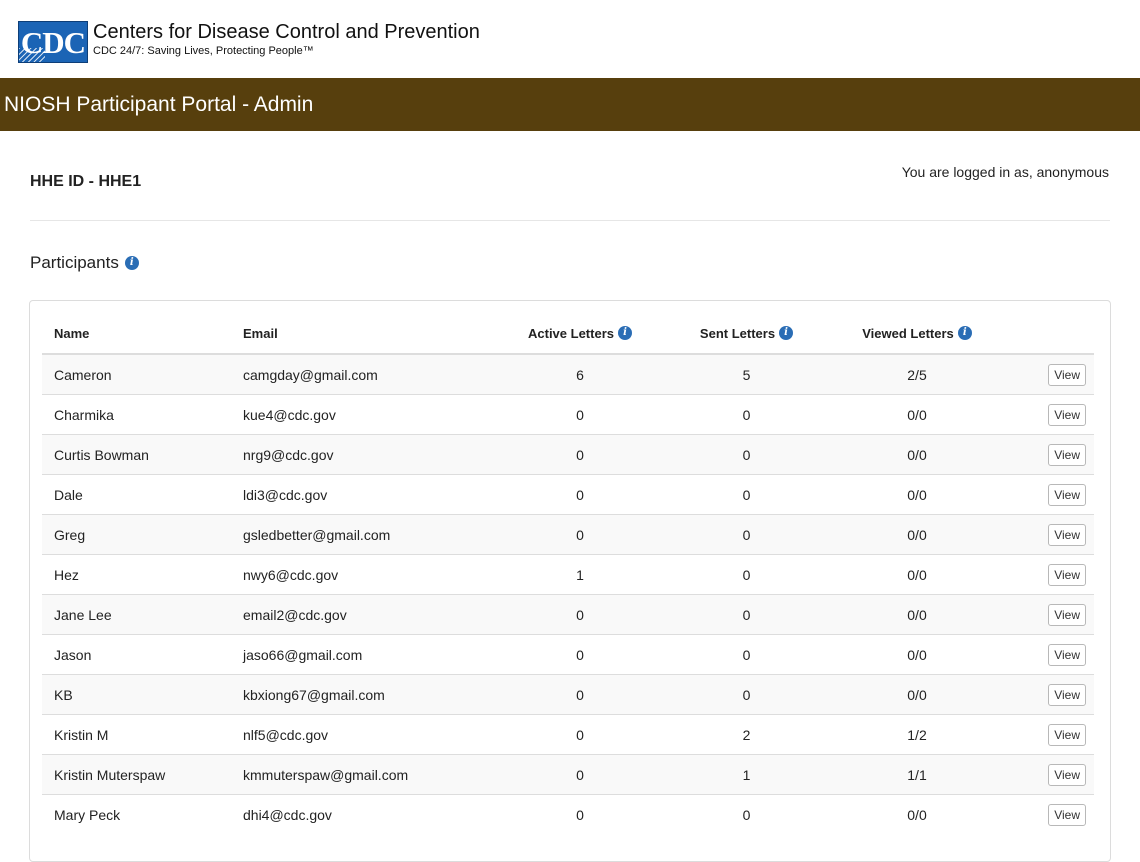 The height and width of the screenshot is (862, 1140). I want to click on table-row: Curtis Bowman nrg9@cdc.gov 0 0 0/0 View, so click(568, 454).